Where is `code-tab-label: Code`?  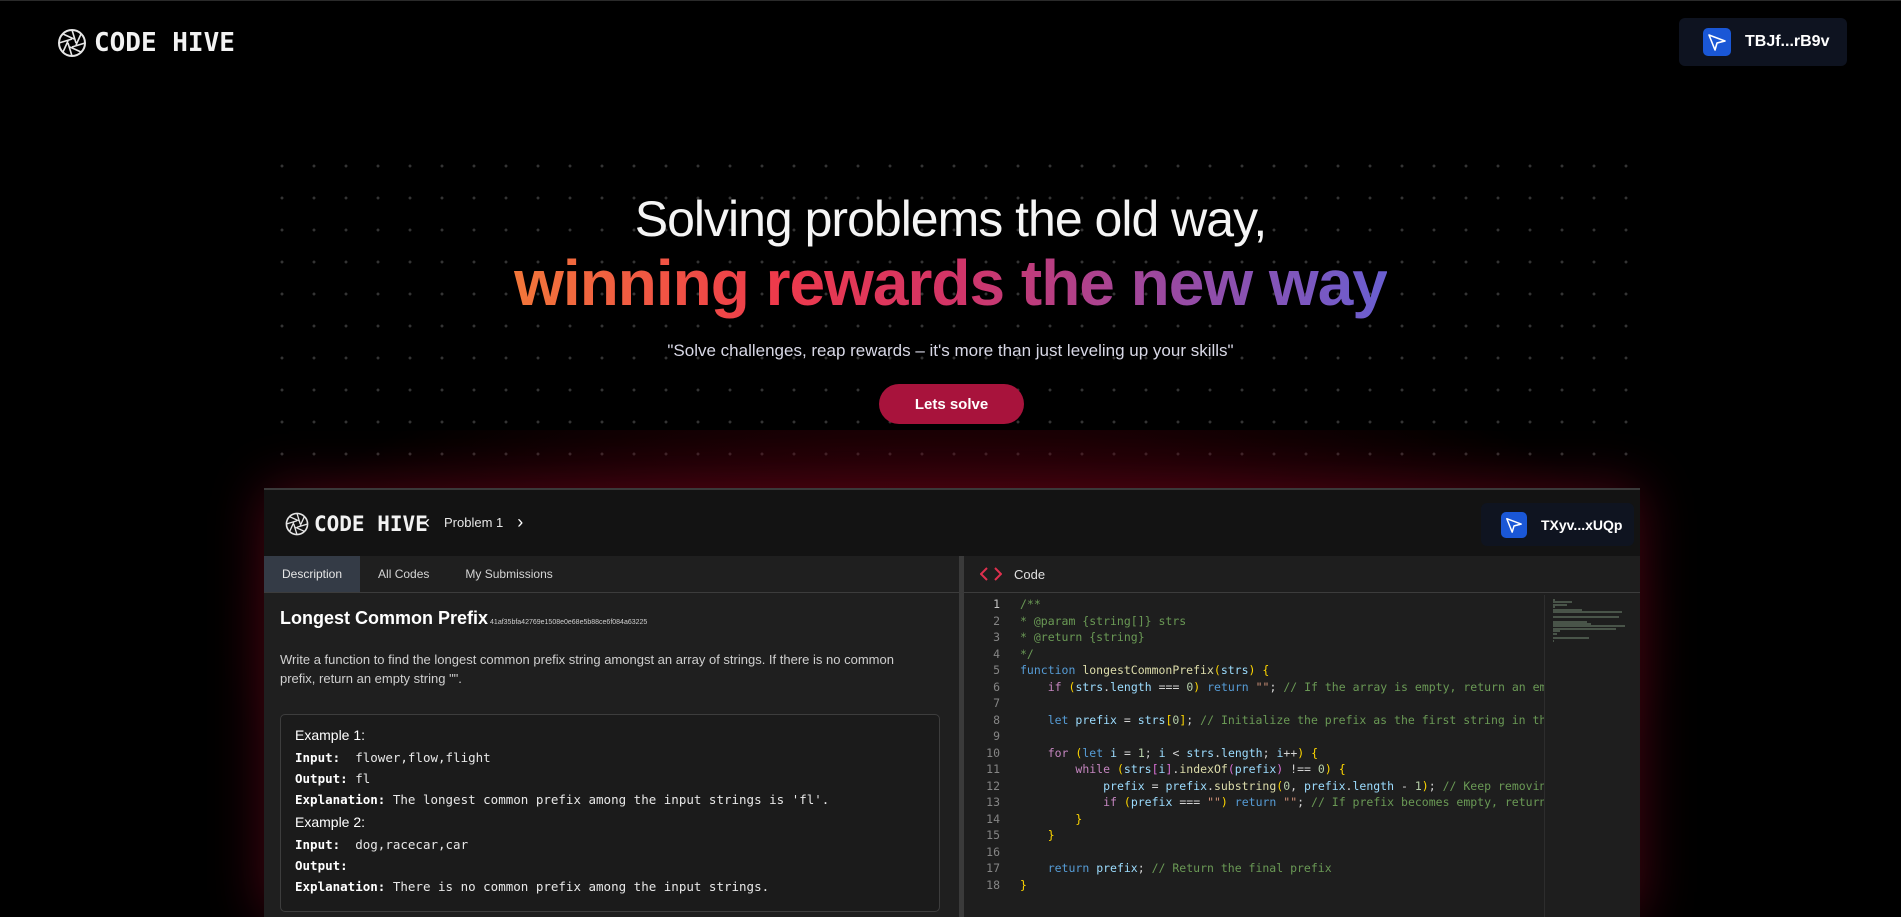 code-tab-label: Code is located at coordinates (1029, 574).